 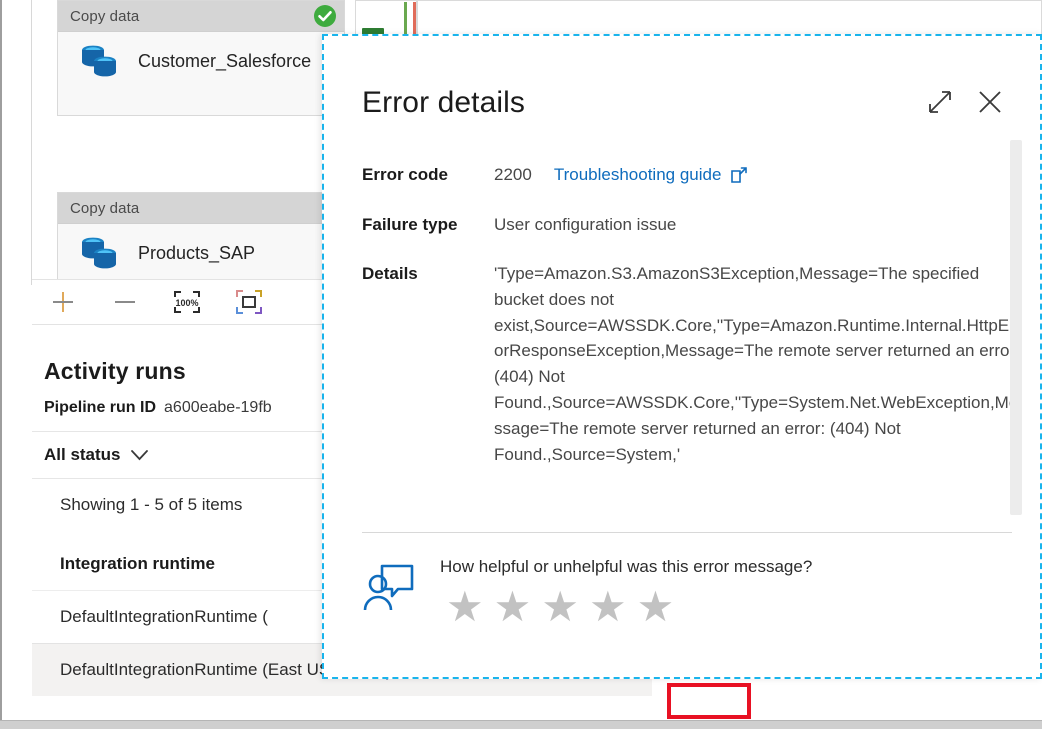 What do you see at coordinates (687, 532) in the screenshot?
I see `divider` at bounding box center [687, 532].